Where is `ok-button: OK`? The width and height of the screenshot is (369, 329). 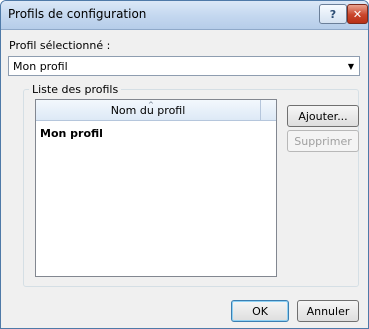 ok-button: OK is located at coordinates (260, 311).